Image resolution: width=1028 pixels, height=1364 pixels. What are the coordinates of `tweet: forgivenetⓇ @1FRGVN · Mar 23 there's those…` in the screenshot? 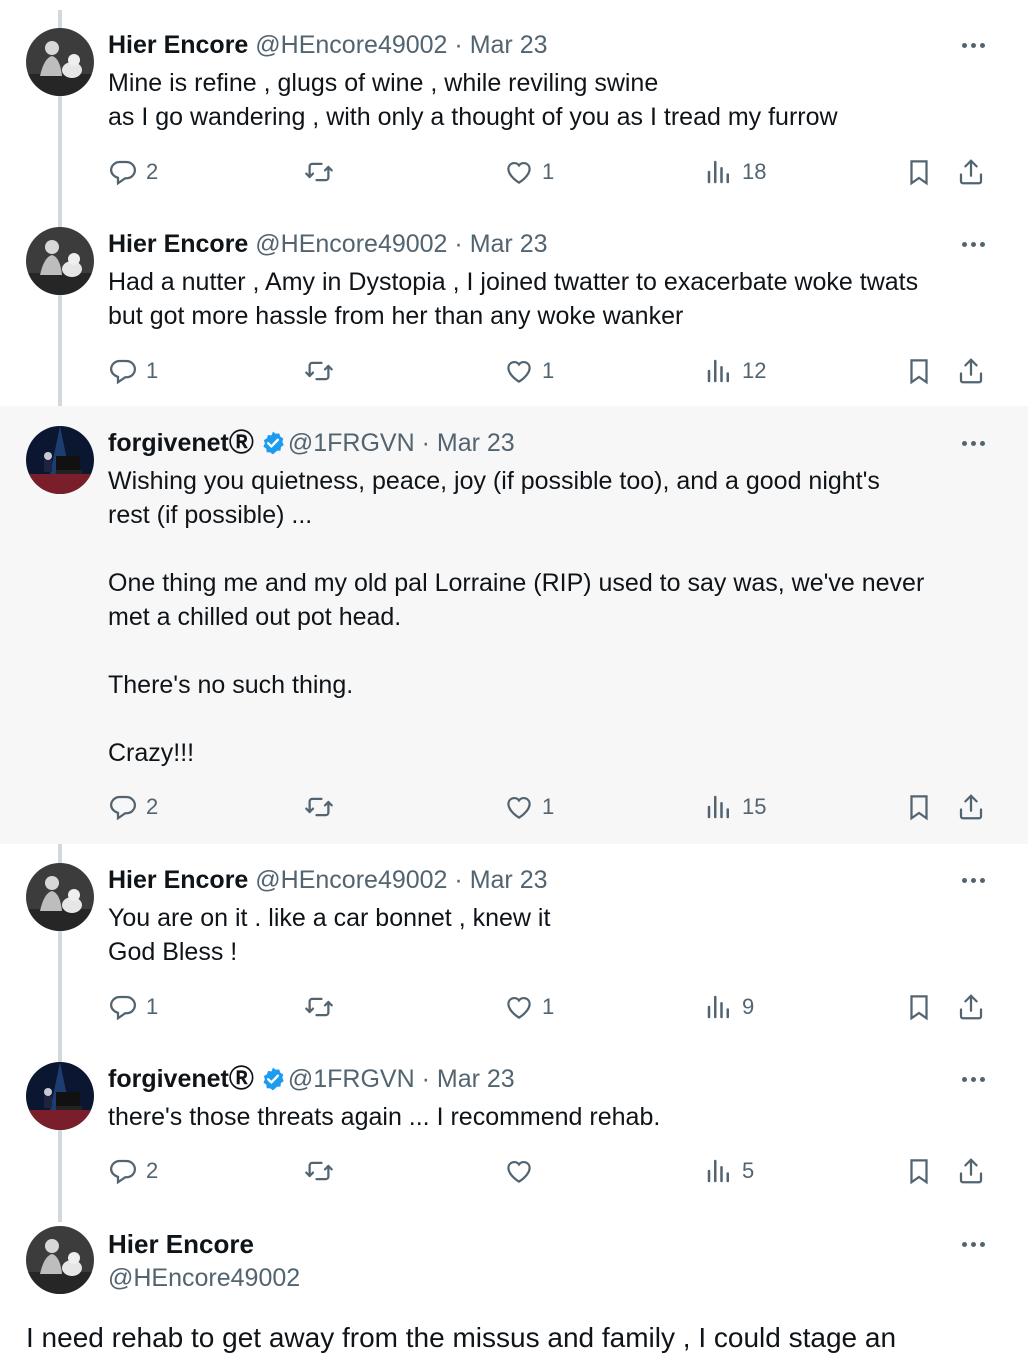 It's located at (514, 1131).